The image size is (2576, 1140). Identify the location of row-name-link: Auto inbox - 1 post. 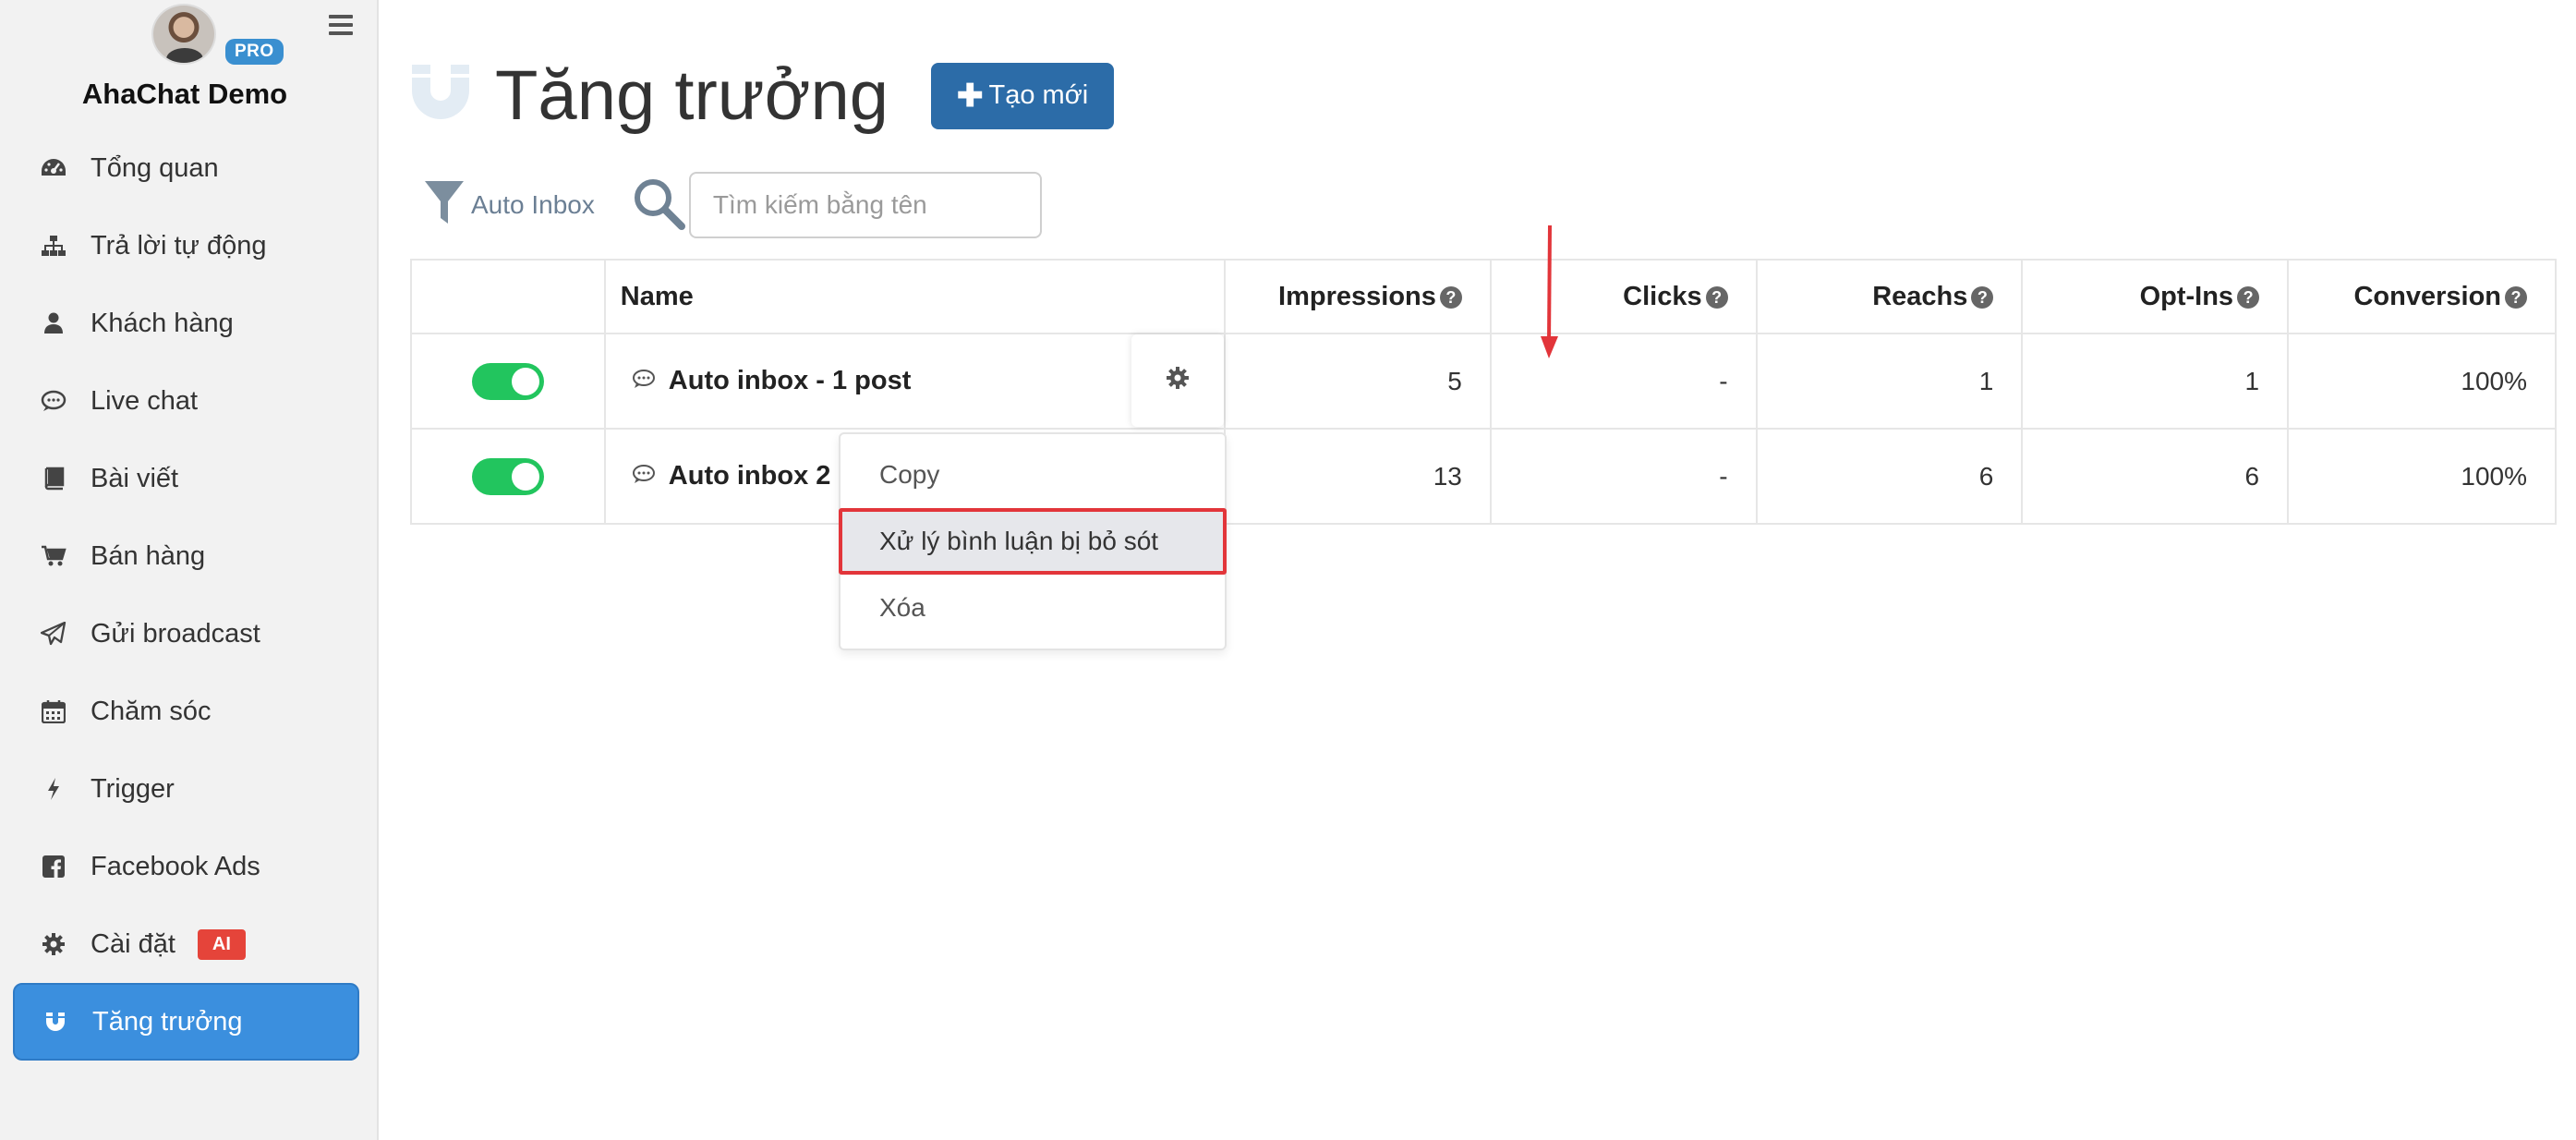
(766, 381).